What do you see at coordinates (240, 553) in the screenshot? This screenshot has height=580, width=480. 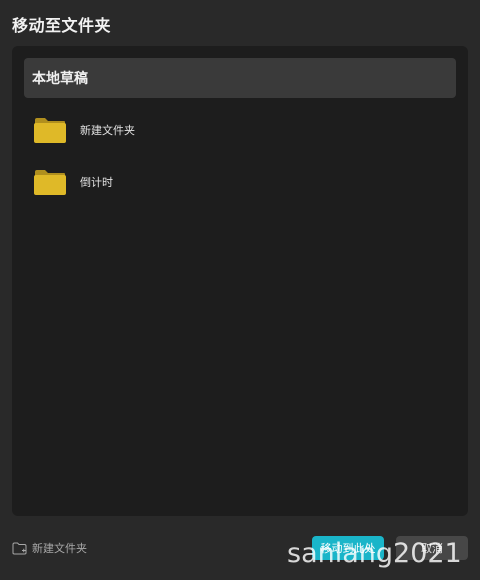 I see `dialog-footer: 新建文件夹 移动到此处 取消` at bounding box center [240, 553].